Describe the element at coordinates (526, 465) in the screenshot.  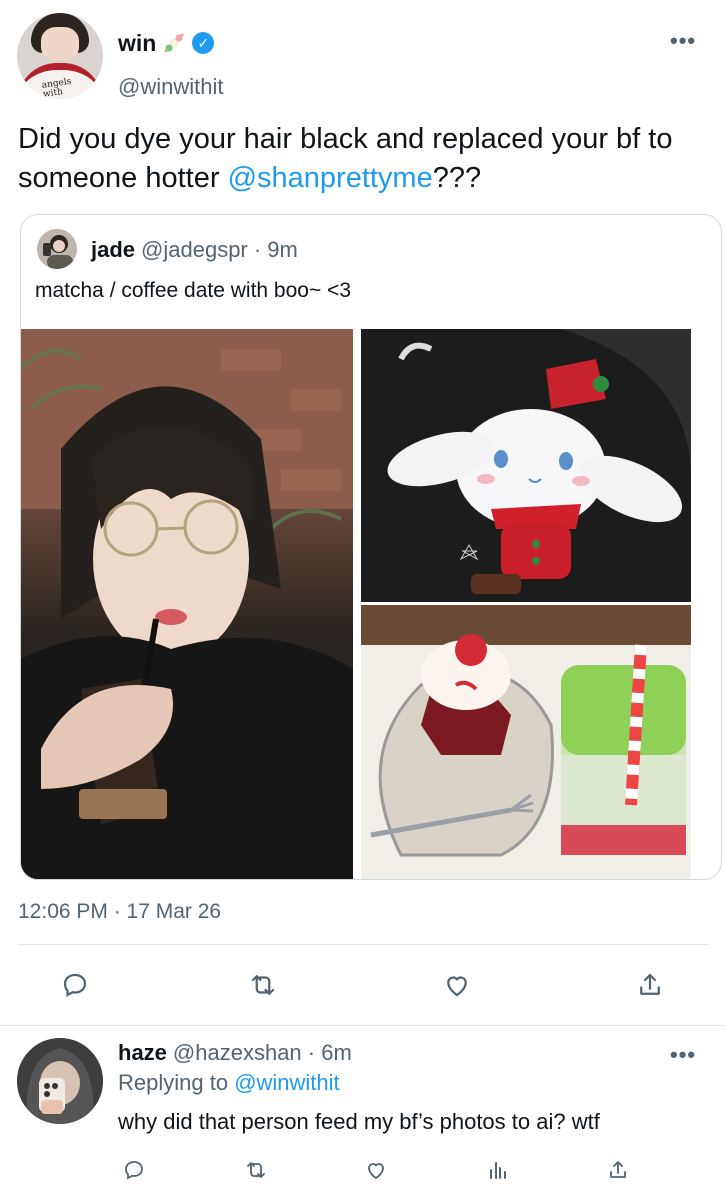
I see `photo-cinnamoroll-plush` at that location.